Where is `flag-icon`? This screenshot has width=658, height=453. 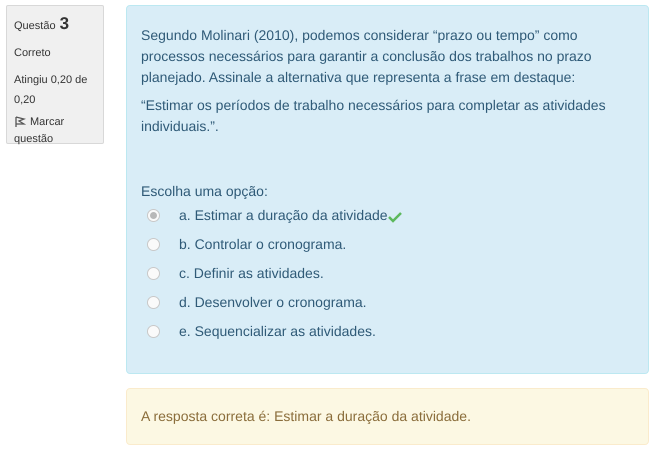
flag-icon is located at coordinates (20, 122).